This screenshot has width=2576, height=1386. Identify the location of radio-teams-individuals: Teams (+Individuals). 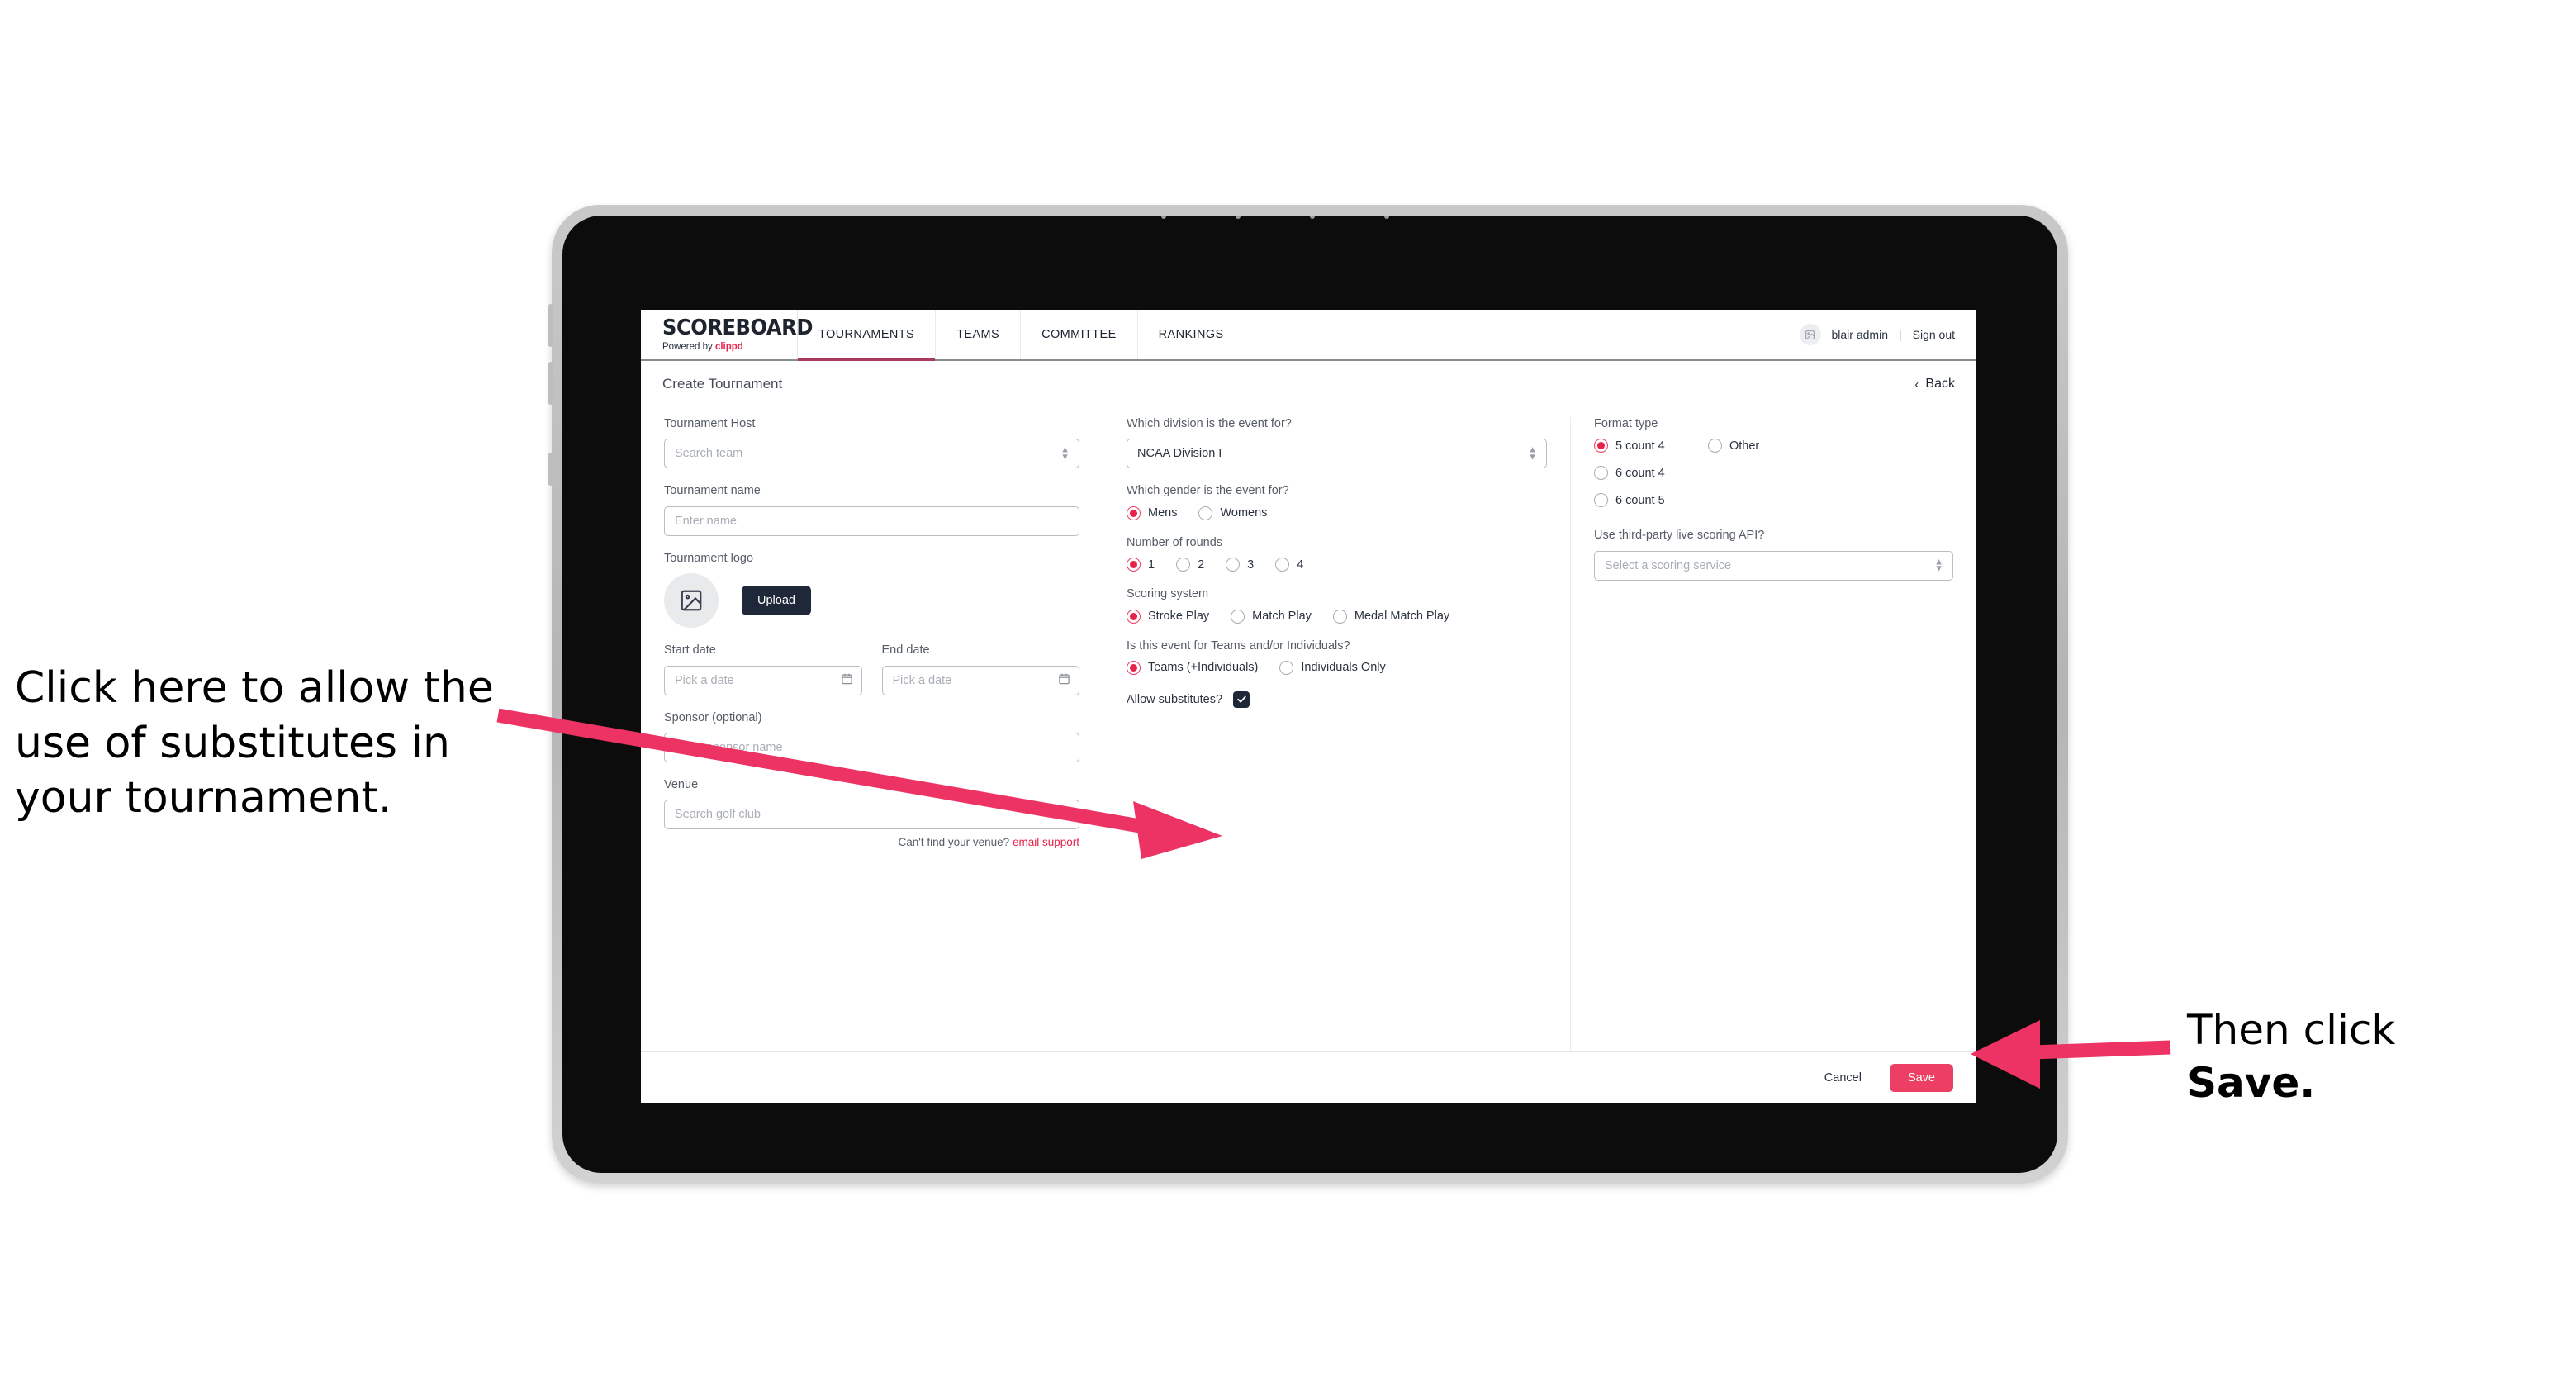
(1193, 667).